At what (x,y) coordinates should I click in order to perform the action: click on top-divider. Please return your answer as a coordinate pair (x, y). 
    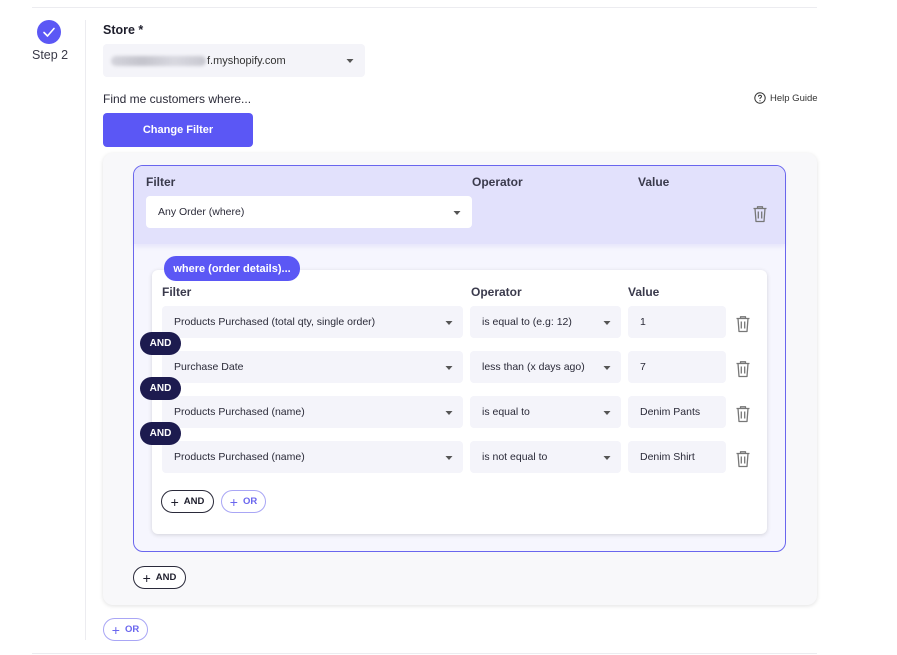
    Looking at the image, I should click on (424, 7).